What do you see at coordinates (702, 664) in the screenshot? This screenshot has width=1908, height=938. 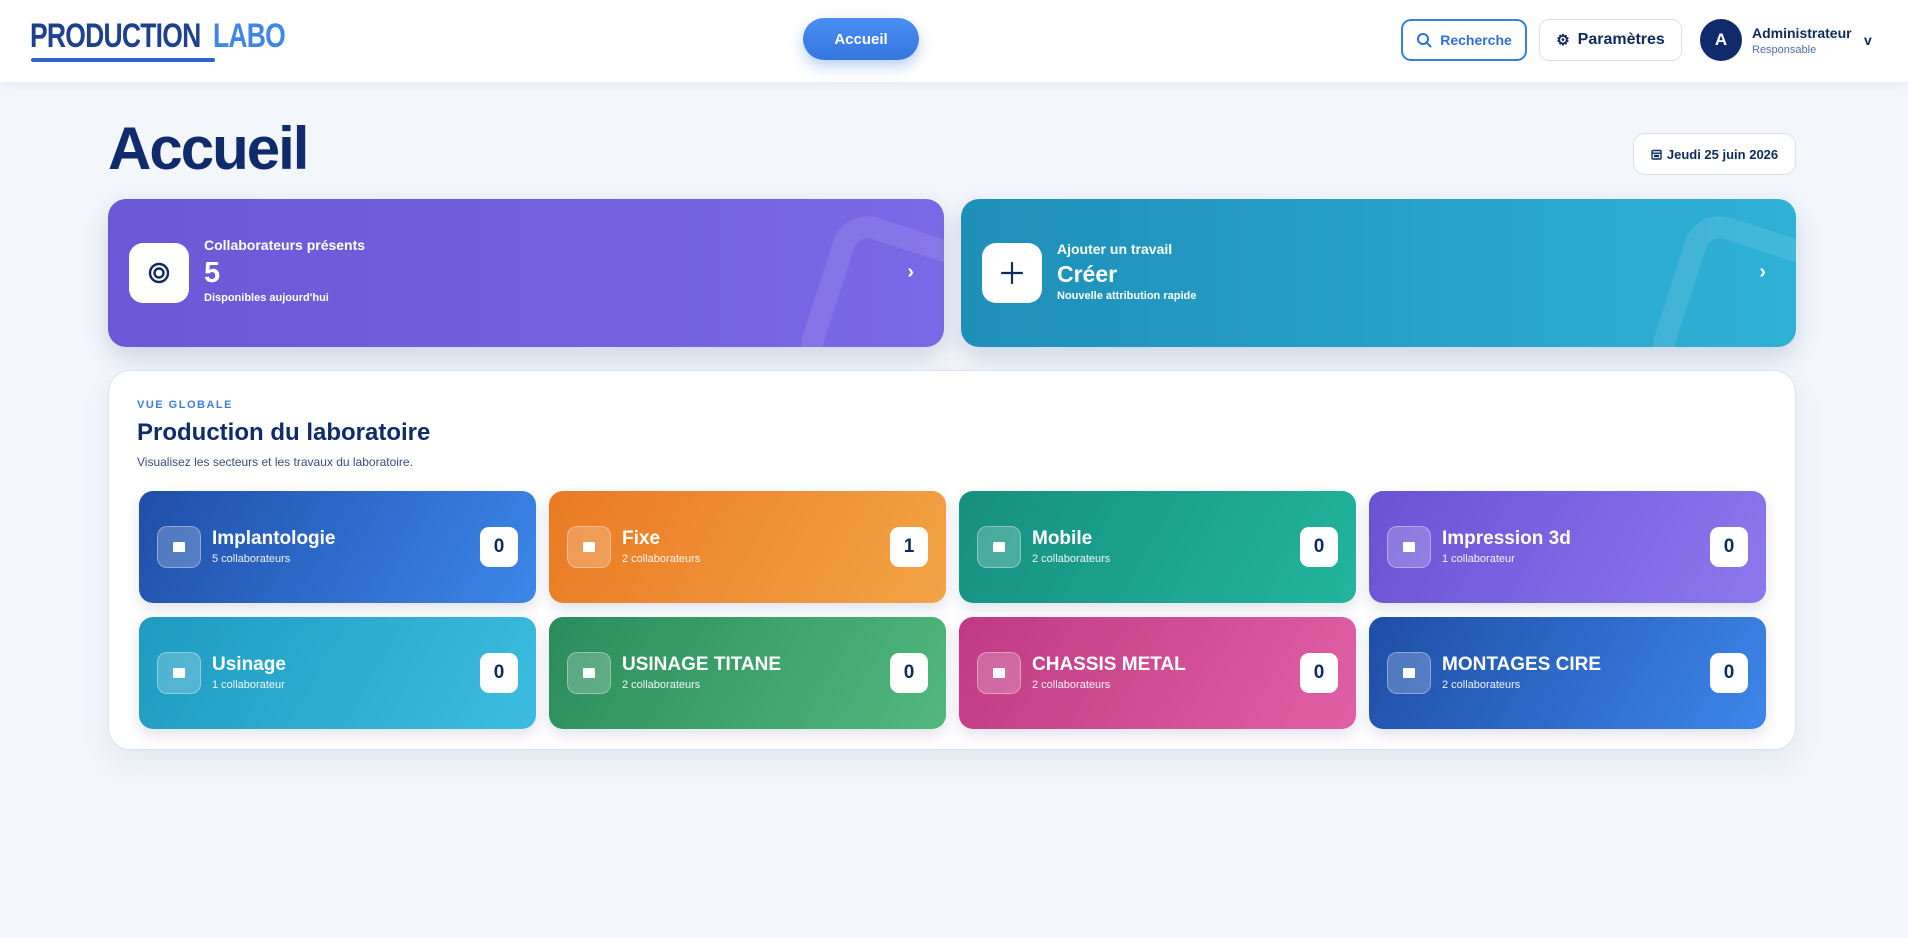 I see `sector-name: USINAGE TITANE` at bounding box center [702, 664].